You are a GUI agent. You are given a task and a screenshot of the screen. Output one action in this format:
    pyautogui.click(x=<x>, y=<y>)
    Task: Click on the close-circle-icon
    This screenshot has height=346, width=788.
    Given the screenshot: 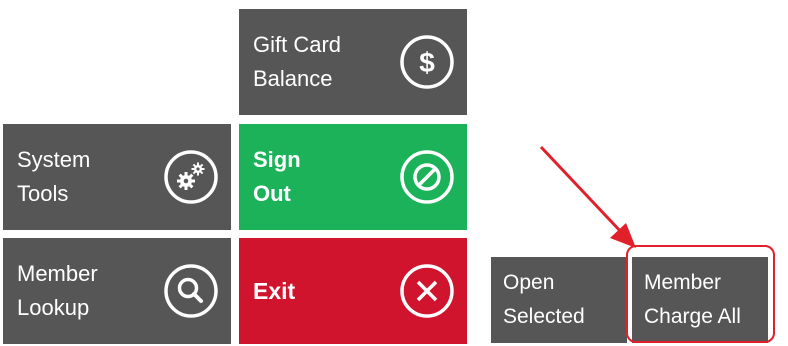 What is the action you would take?
    pyautogui.click(x=427, y=291)
    